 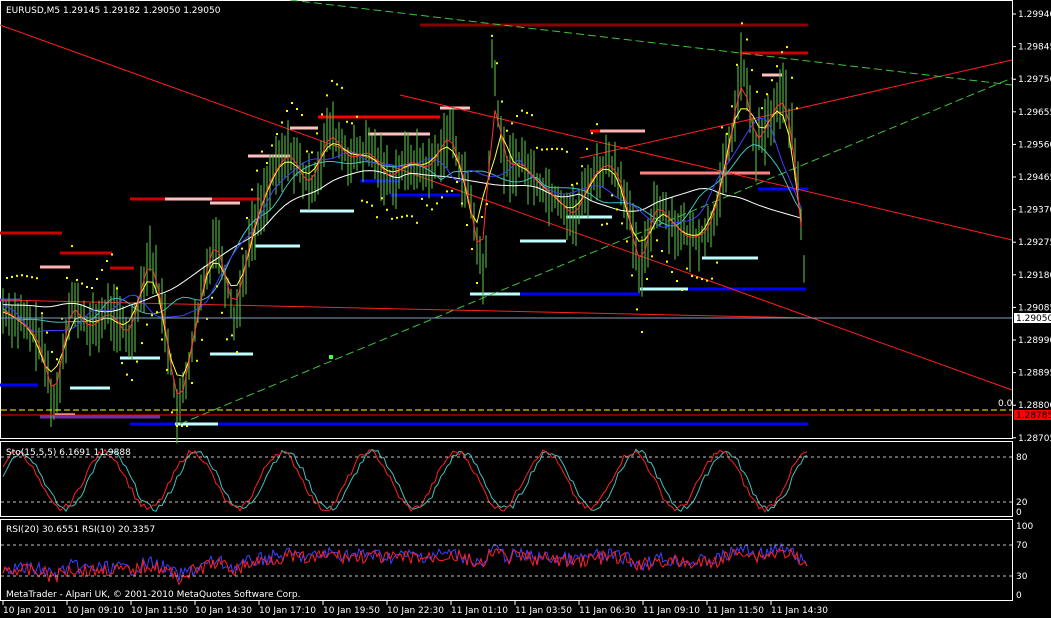 I want to click on price-tick-label: 1.29085, so click(x=1034, y=308).